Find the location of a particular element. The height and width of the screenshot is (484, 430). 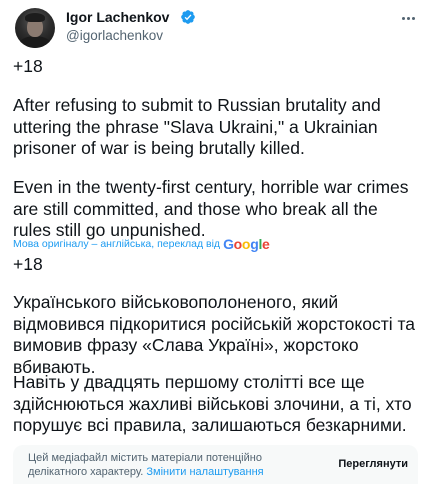

more-options-icon is located at coordinates (408, 18).